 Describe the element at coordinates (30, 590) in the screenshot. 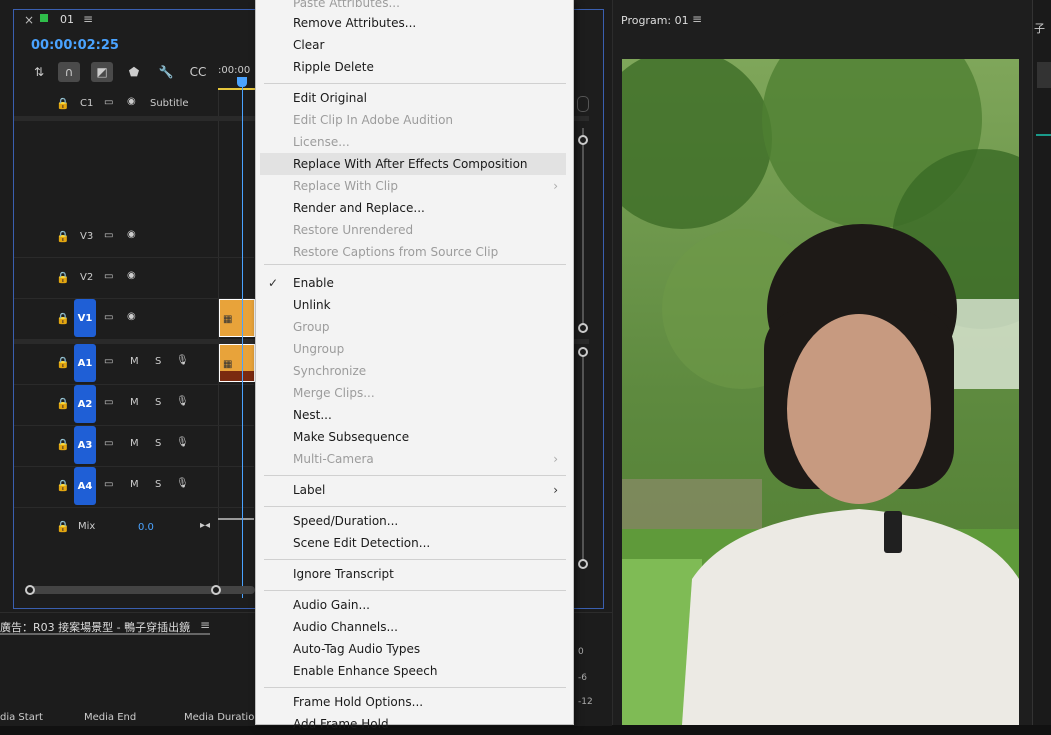

I see `zoom-handle-left` at that location.